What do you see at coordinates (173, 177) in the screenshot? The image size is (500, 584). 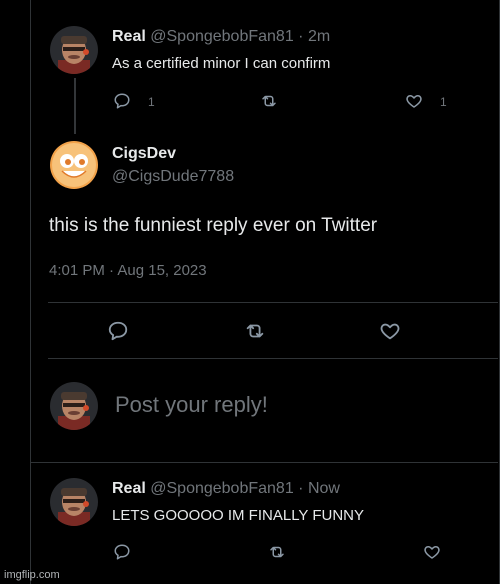 I see `main-tweet-handle: @CigsDude7788` at bounding box center [173, 177].